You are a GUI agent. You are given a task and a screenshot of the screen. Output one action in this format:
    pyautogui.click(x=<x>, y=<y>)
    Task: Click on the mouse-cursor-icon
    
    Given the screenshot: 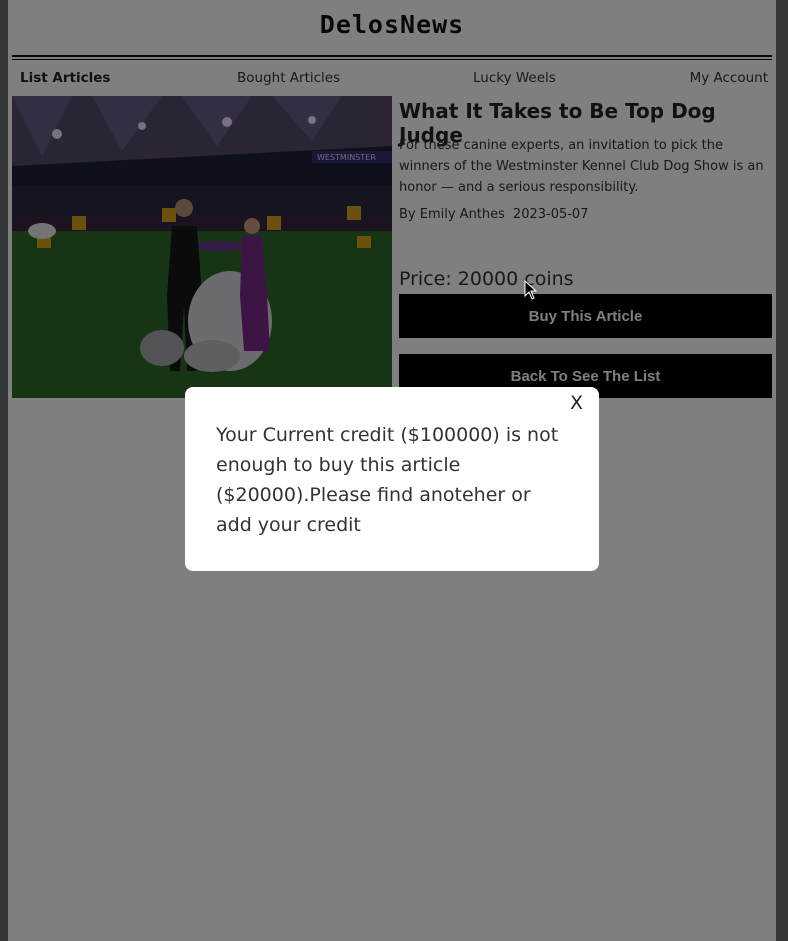 What is the action you would take?
    pyautogui.click(x=531, y=290)
    